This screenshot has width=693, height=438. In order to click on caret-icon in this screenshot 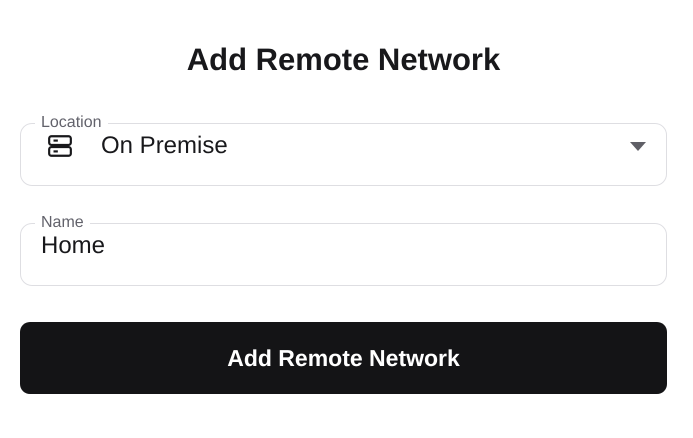, I will do `click(638, 146)`.